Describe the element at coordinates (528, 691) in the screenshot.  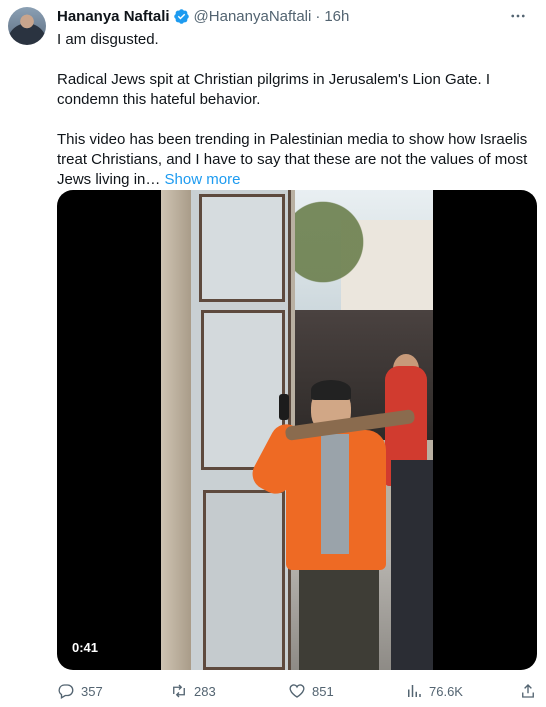
I see `share-icon` at that location.